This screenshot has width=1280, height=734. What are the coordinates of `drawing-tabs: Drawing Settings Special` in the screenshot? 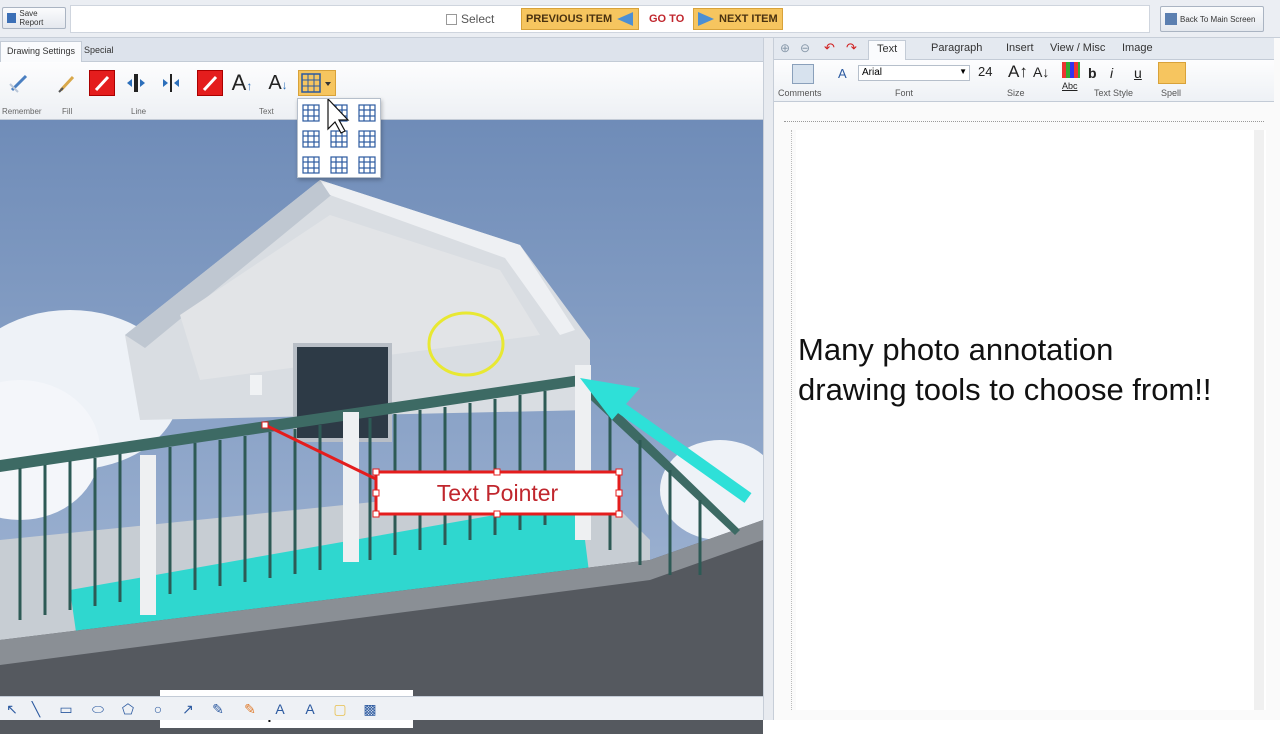 It's located at (381, 50).